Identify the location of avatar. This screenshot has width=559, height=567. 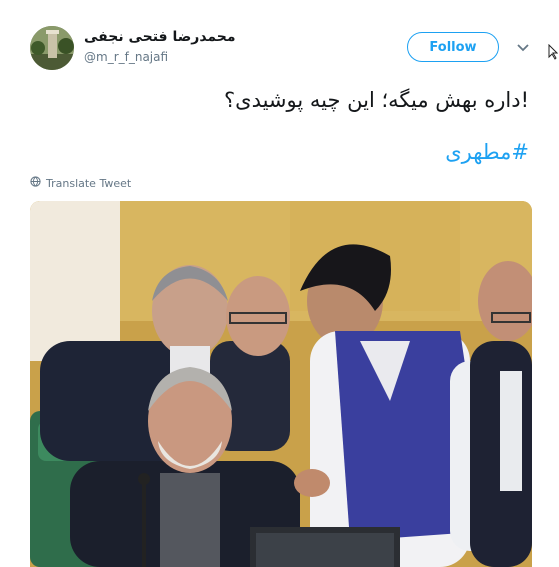
(52, 48).